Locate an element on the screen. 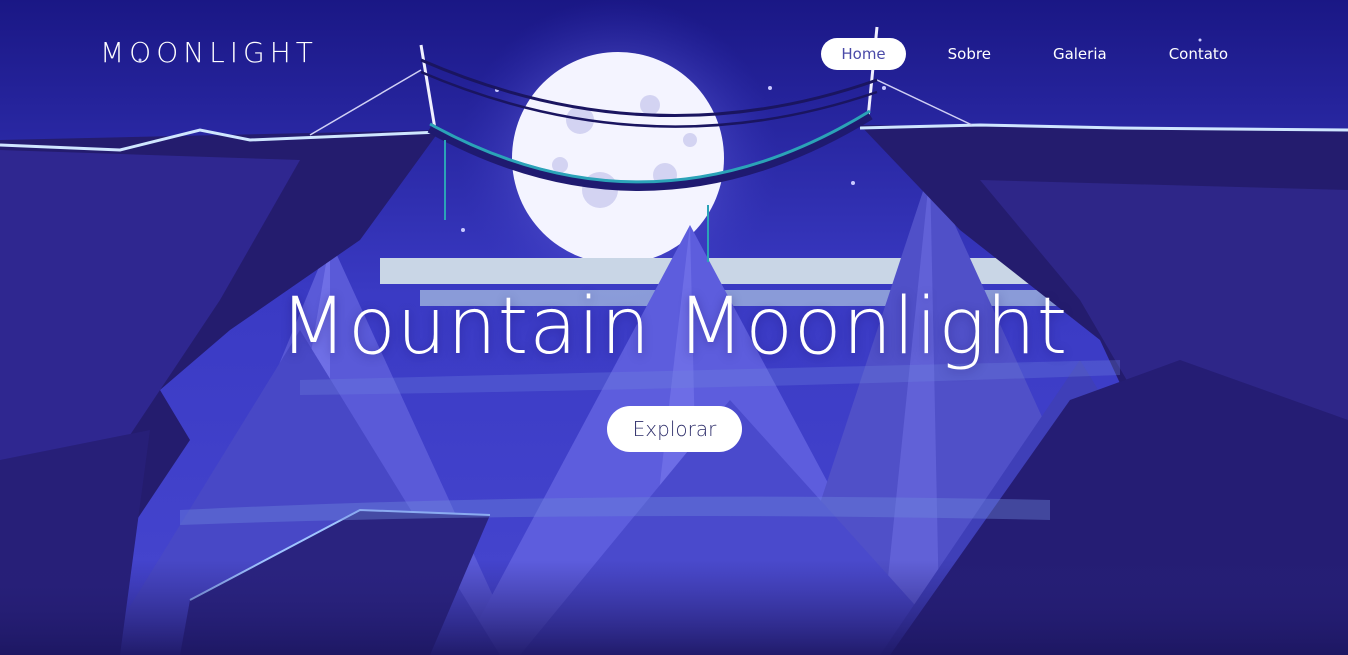 This screenshot has height=655, width=1348. main-nav: Home Sobre Galeria Contato is located at coordinates (1034, 54).